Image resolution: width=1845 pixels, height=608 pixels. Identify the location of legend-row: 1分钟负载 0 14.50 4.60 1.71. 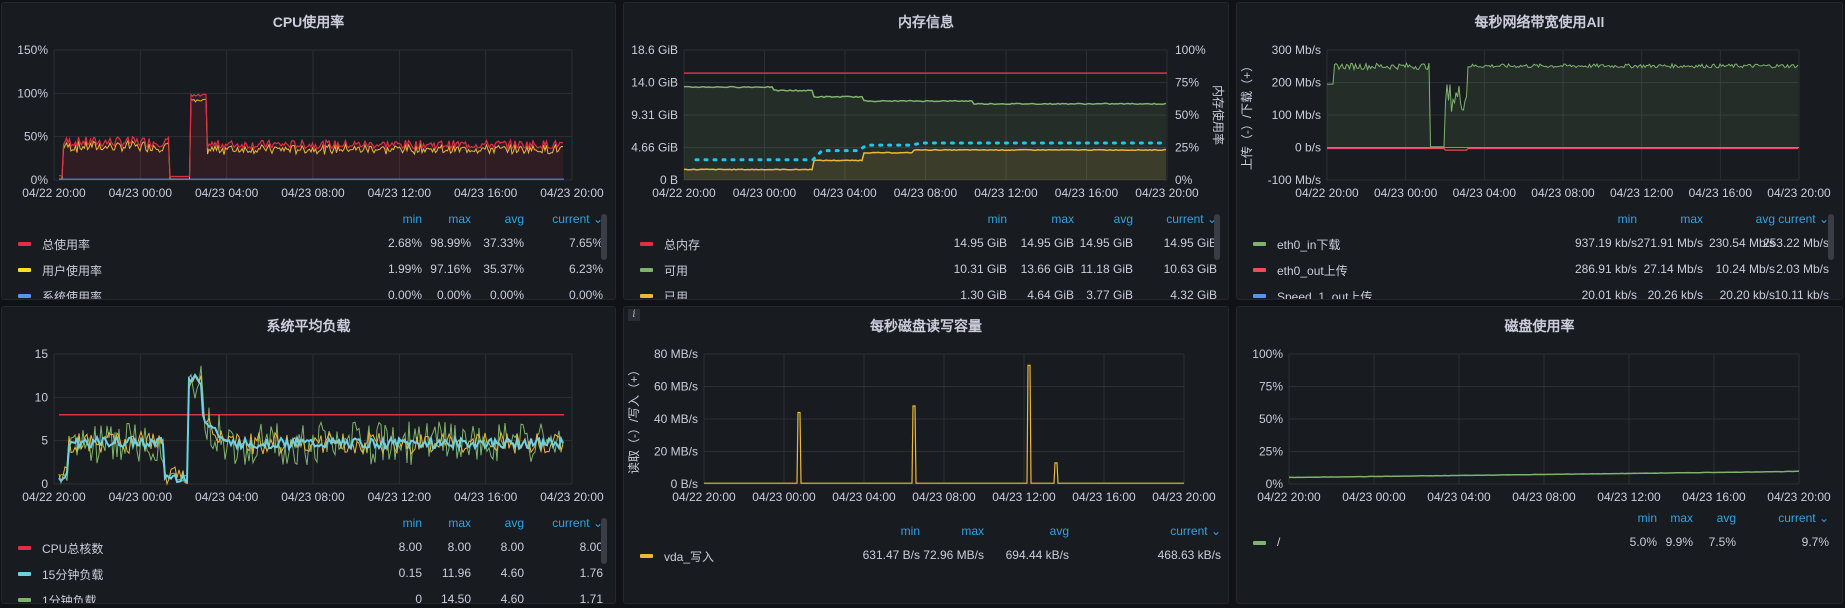
(308, 598).